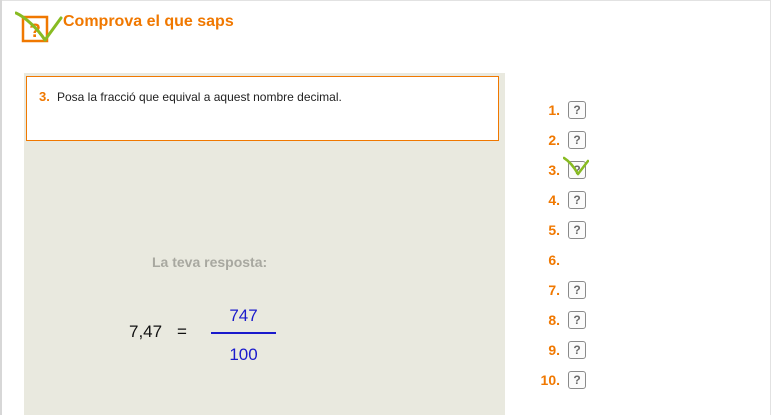 This screenshot has height=415, width=771. I want to click on nav-item-number: 7., so click(554, 290).